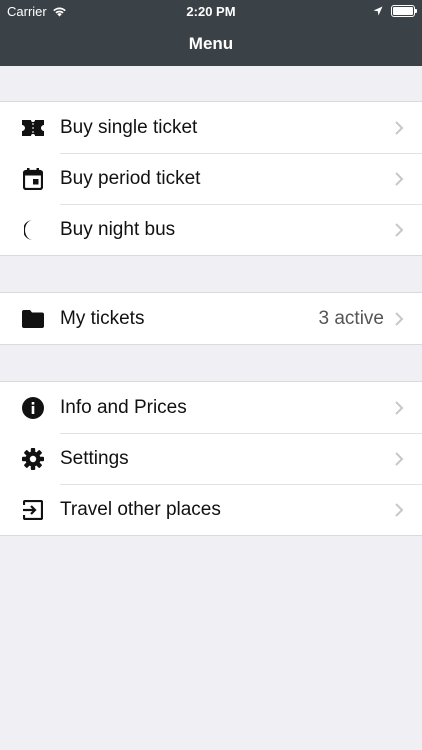 This screenshot has width=422, height=750. Describe the element at coordinates (33, 408) in the screenshot. I see `info-icon` at that location.